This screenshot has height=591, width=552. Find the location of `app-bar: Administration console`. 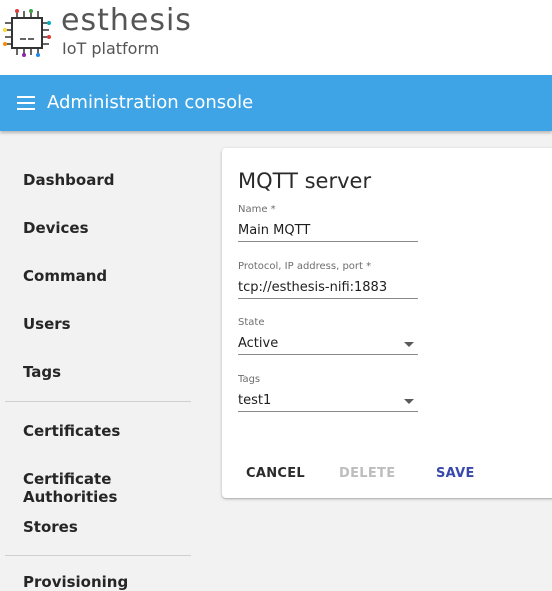

app-bar: Administration console is located at coordinates (276, 103).